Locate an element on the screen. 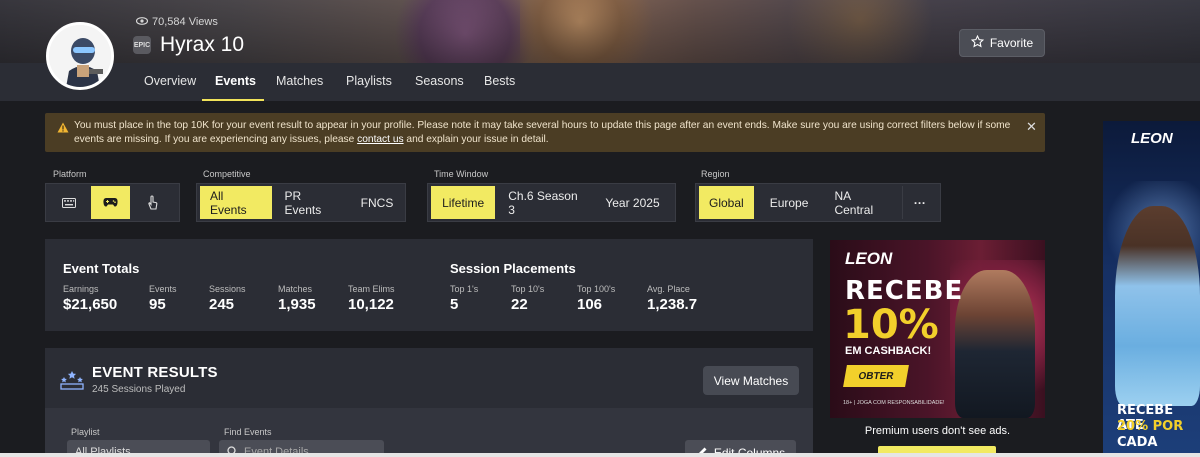  favorite-button: Favorite is located at coordinates (1002, 43).